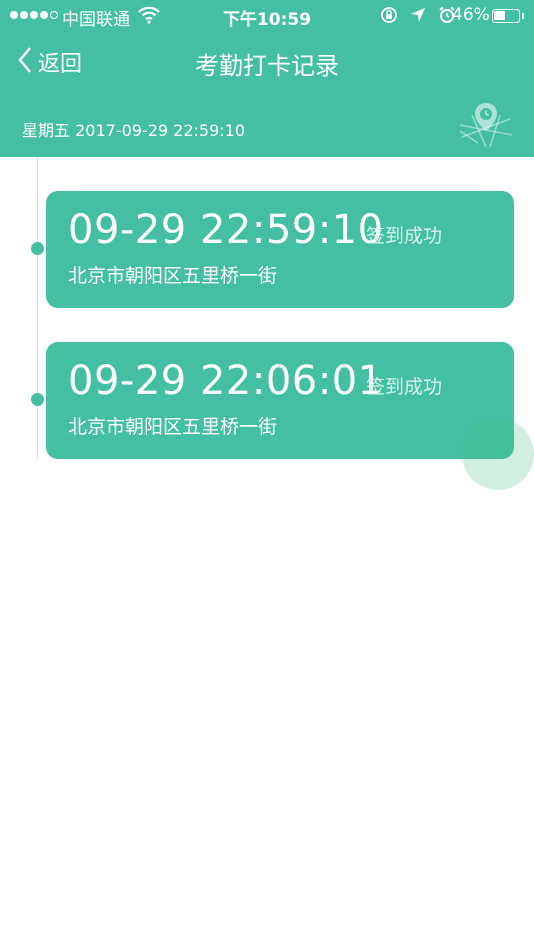 The height and width of the screenshot is (950, 534). Describe the element at coordinates (267, 16) in the screenshot. I see `status-bar: 中国联通 下午10:59 46%` at that location.